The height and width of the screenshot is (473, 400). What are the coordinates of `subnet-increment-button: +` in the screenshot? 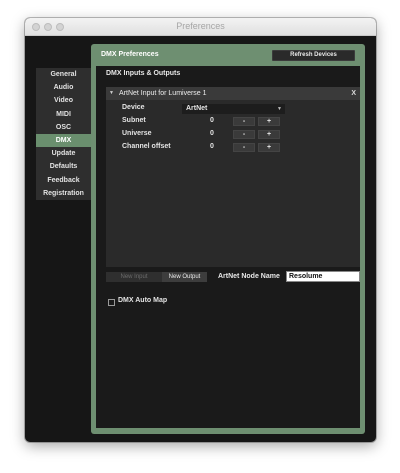 It's located at (269, 121).